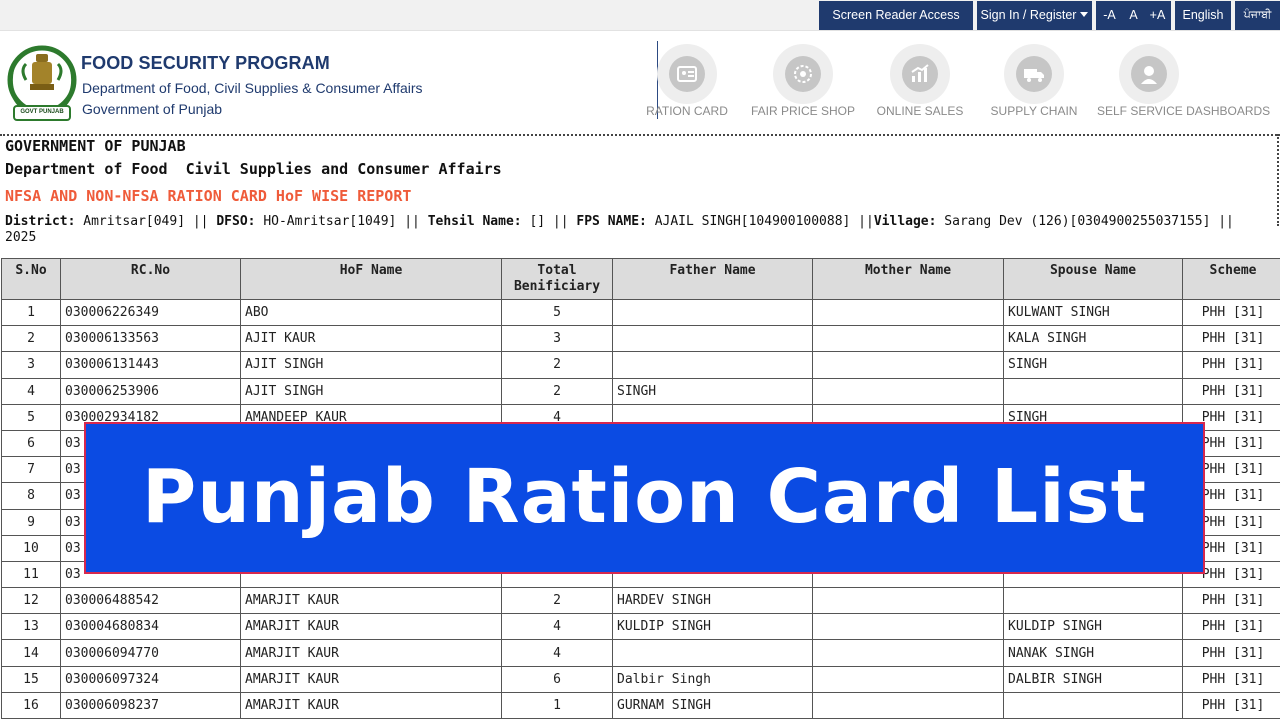 Image resolution: width=1280 pixels, height=720 pixels. What do you see at coordinates (803, 111) in the screenshot?
I see `nav-label: FAIR PRICE SHOP` at bounding box center [803, 111].